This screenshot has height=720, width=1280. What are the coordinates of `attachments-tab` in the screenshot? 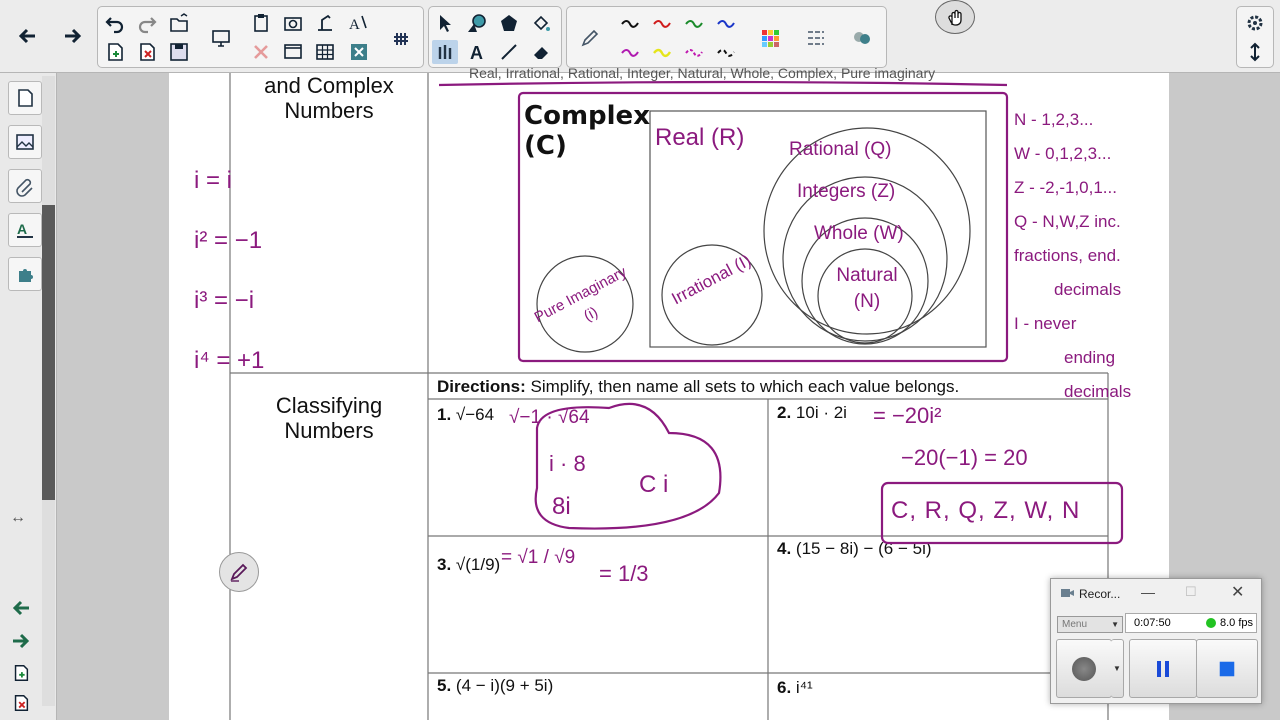 It's located at (25, 186).